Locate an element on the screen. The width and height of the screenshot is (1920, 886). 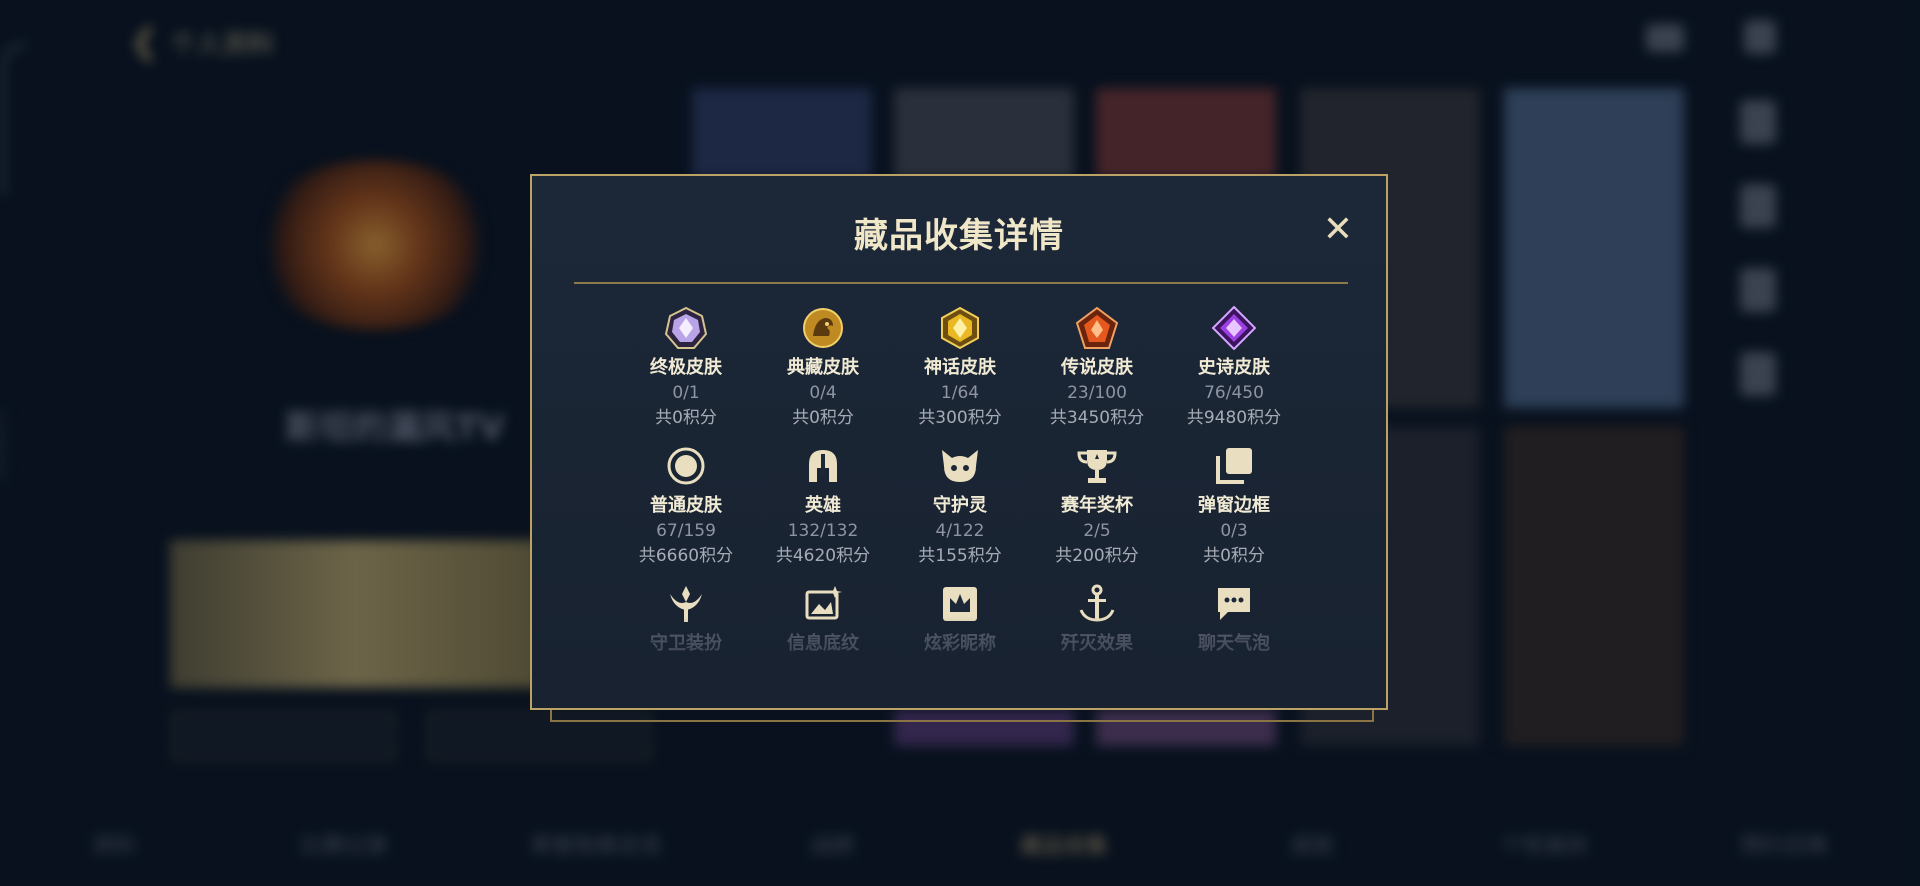
collection-item-epic-skin: 史诗皮肤 76/450 共9480积分 is located at coordinates (1234, 368).